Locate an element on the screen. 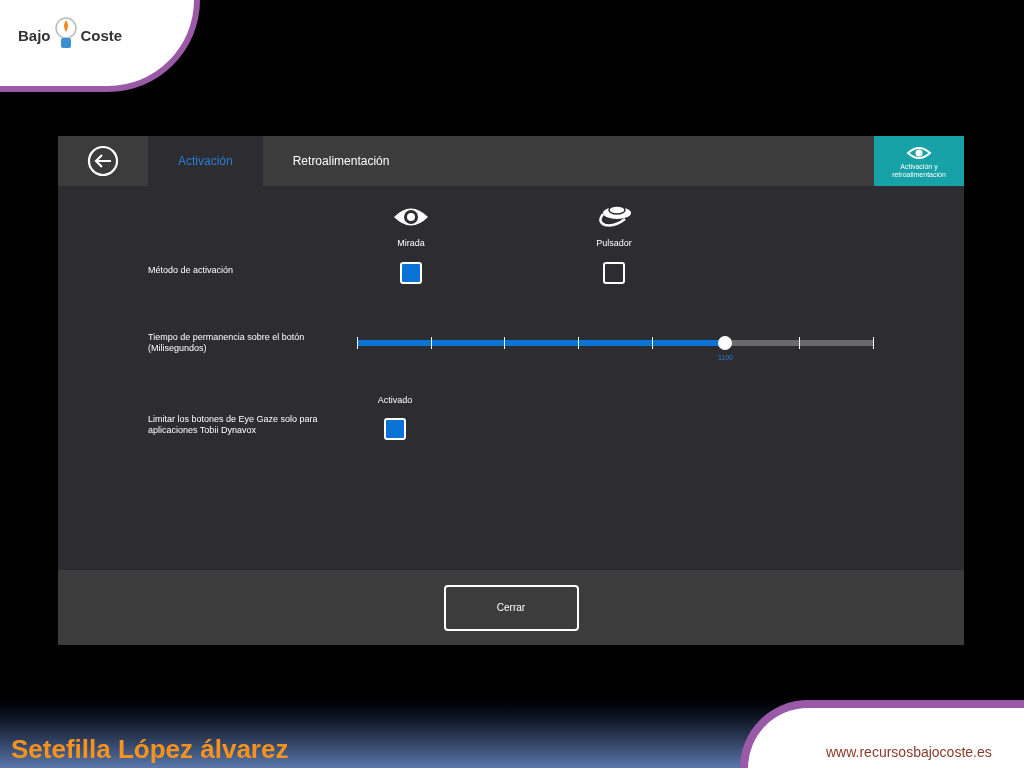  logo-text: Coste is located at coordinates (101, 35).